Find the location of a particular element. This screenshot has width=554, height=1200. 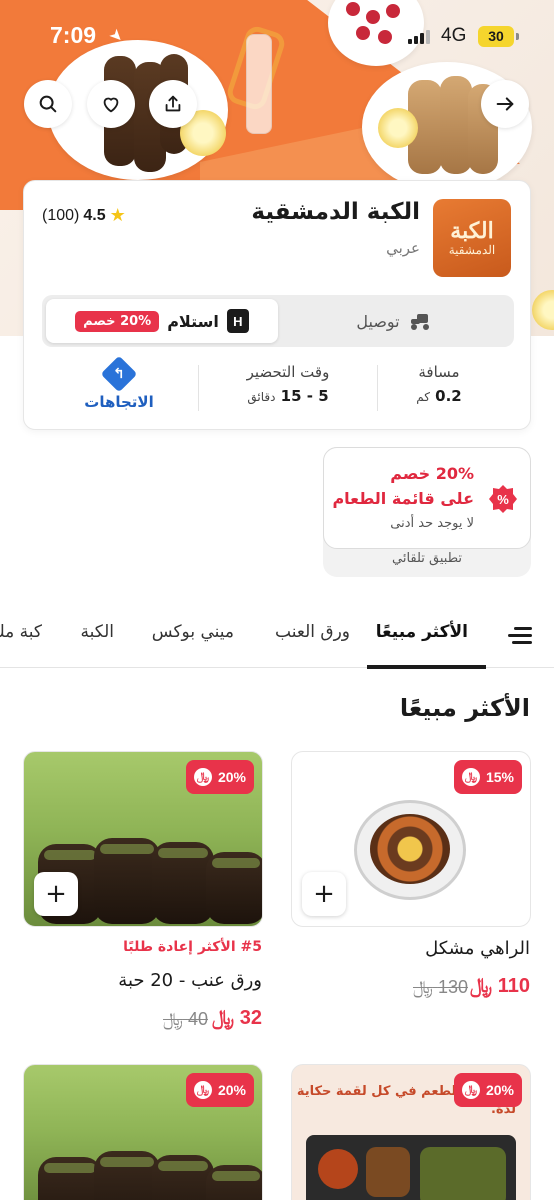

distance-stat: مسافة 0.2 كم is located at coordinates (439, 389).